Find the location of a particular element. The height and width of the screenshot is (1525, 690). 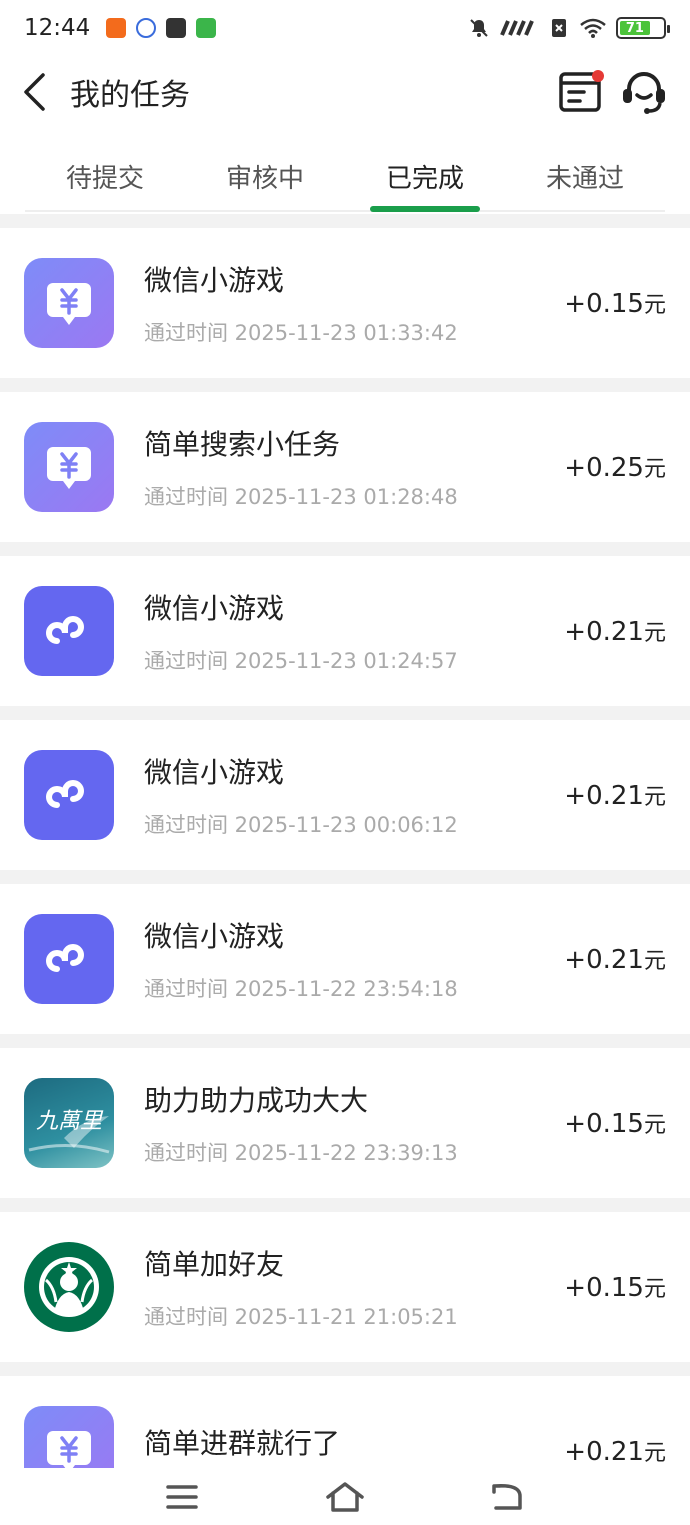

task-item: 简单加好友 通过时间 2025-11-21 21:05:21 +0.15元 is located at coordinates (345, 1287).